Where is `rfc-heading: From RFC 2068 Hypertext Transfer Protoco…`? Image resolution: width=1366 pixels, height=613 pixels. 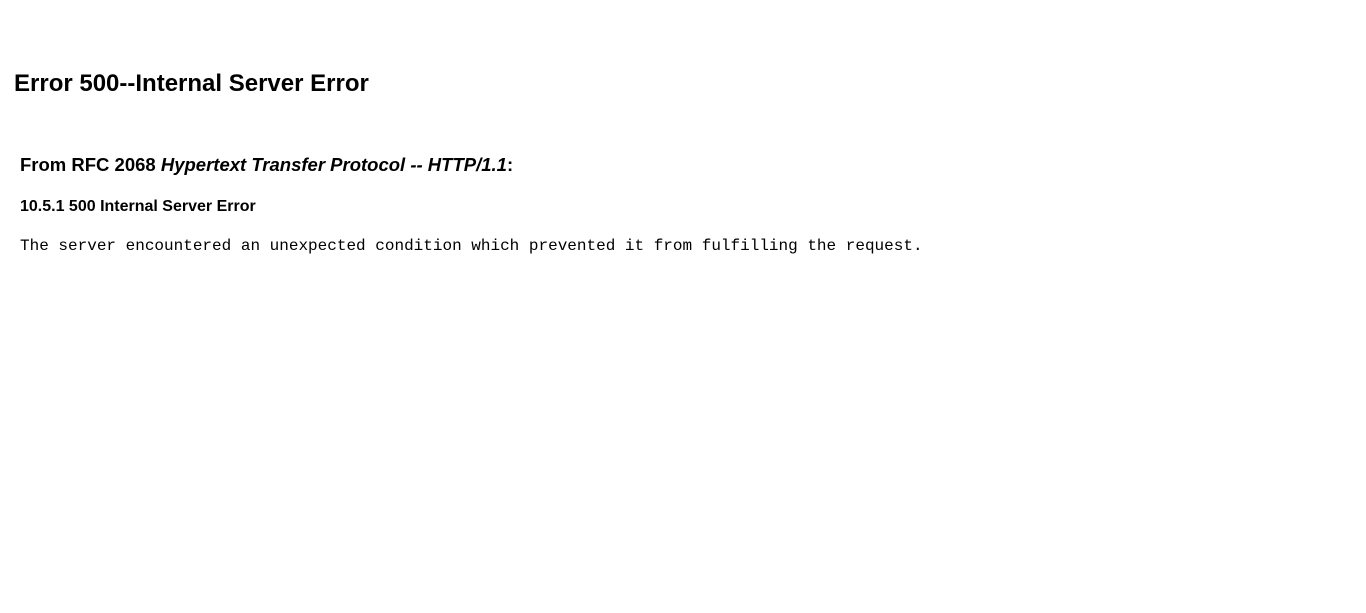
rfc-heading: From RFC 2068 Hypertext Transfer Protoco… is located at coordinates (670, 165).